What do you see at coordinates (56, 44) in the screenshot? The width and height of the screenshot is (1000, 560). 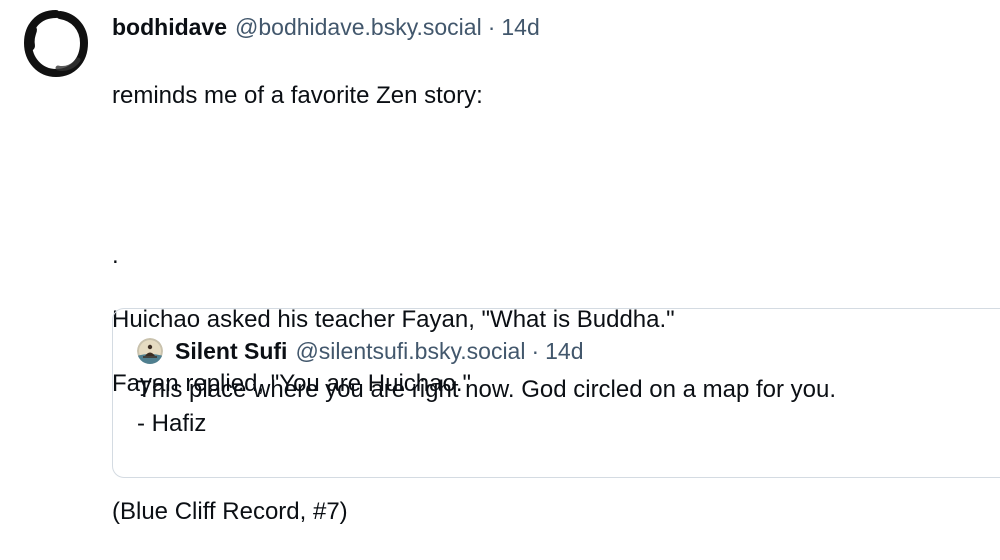 I see `enso-circle-icon` at bounding box center [56, 44].